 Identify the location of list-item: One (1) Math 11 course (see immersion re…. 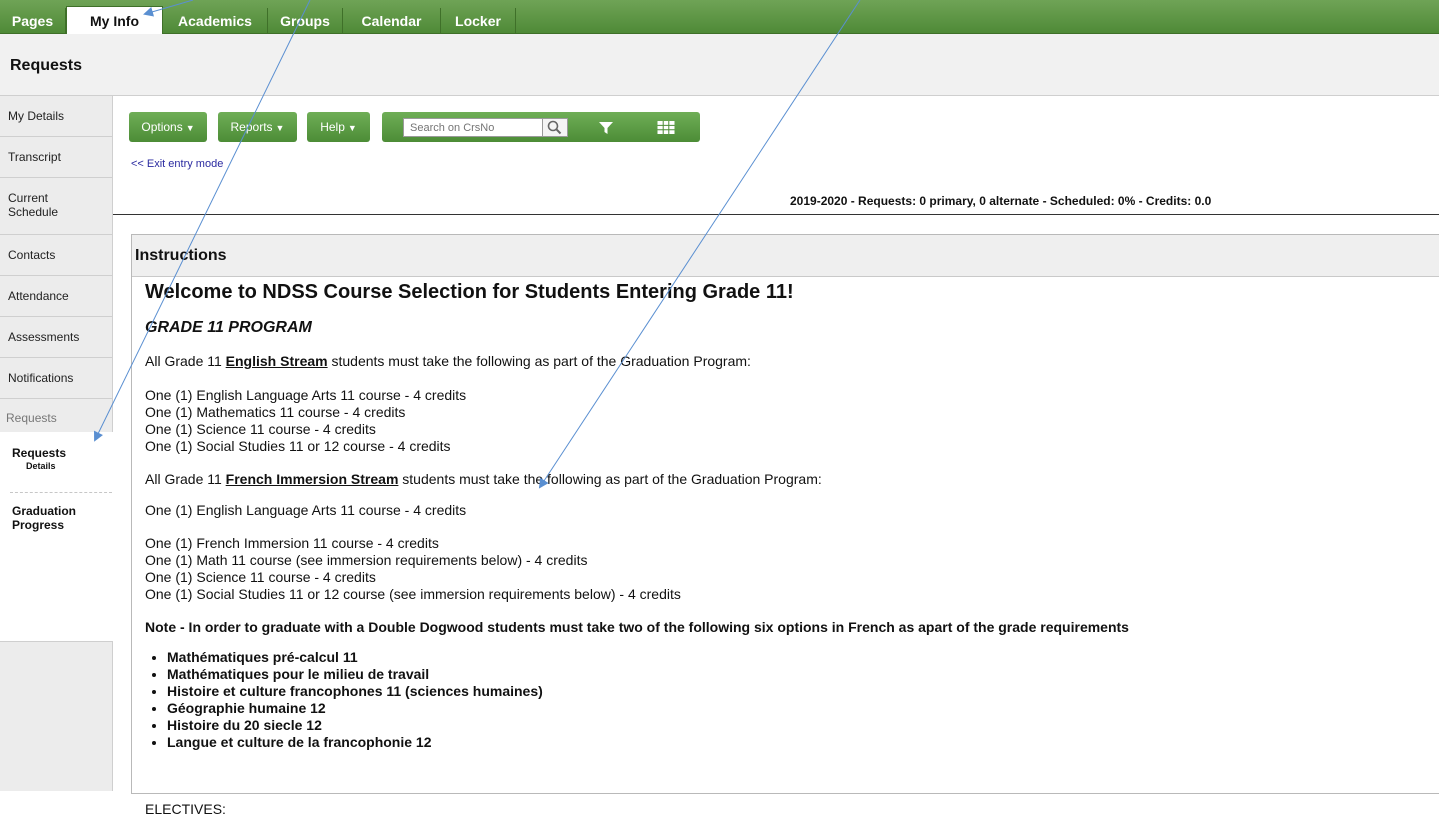
(366, 560).